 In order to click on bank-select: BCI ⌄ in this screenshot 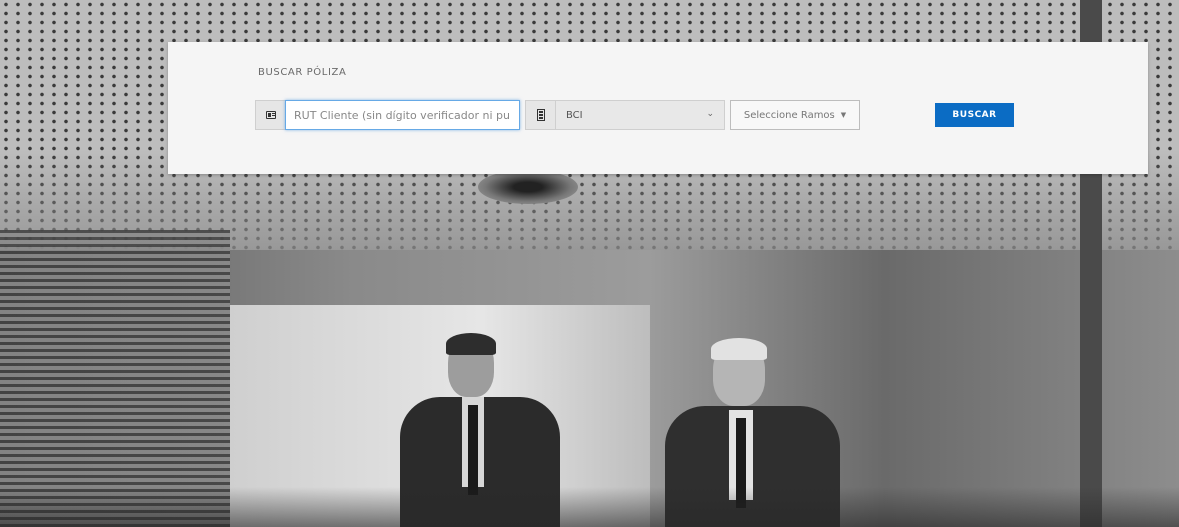, I will do `click(640, 115)`.